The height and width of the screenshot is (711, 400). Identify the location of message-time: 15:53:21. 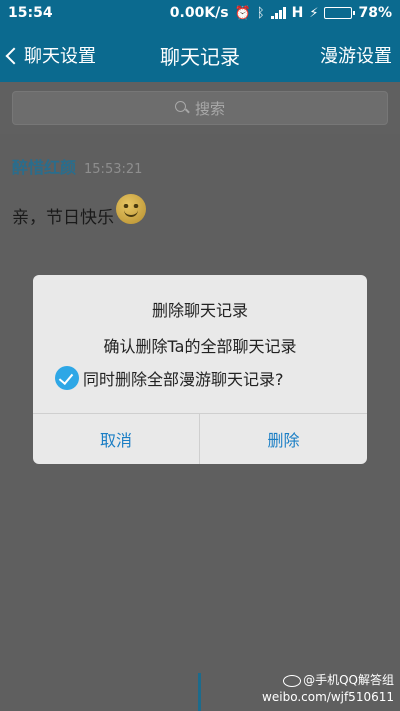
(113, 169).